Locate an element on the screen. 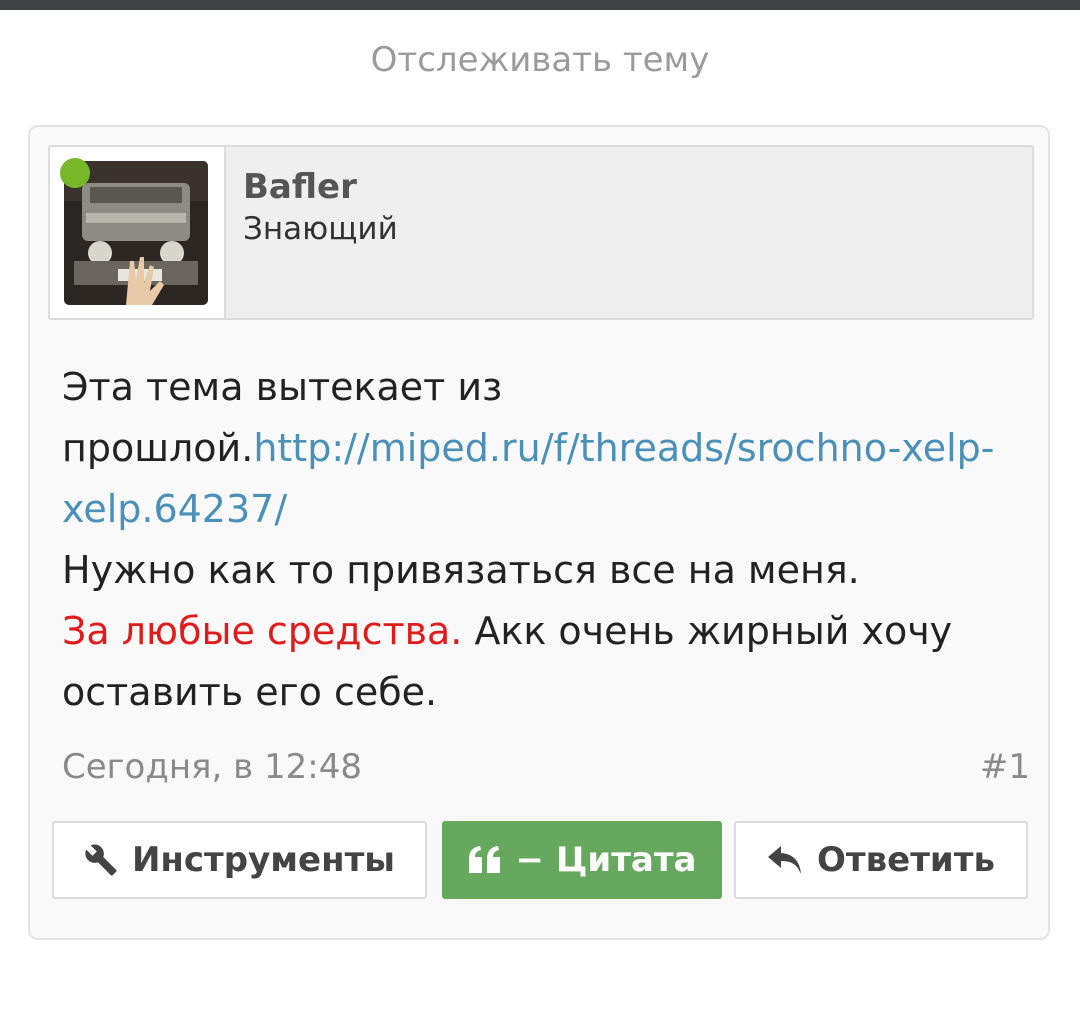 This screenshot has width=1080, height=1030. avatar-container is located at coordinates (138, 232).